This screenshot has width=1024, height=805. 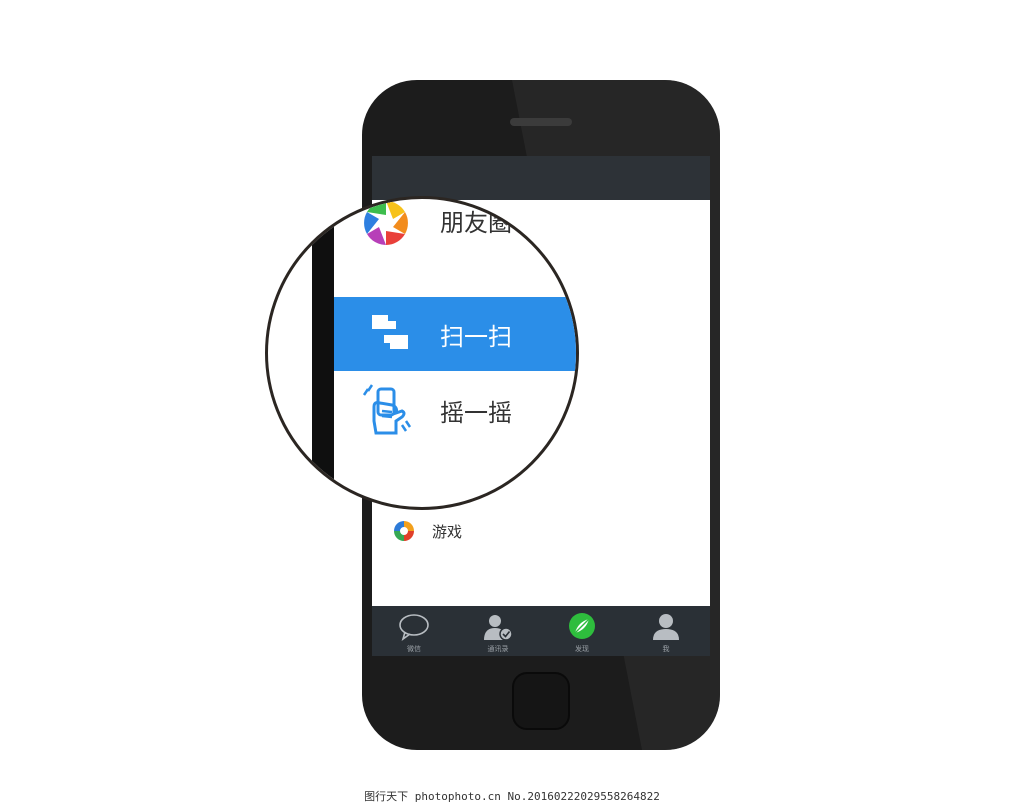 I want to click on tab-discover-label: 发现, so click(x=582, y=649).